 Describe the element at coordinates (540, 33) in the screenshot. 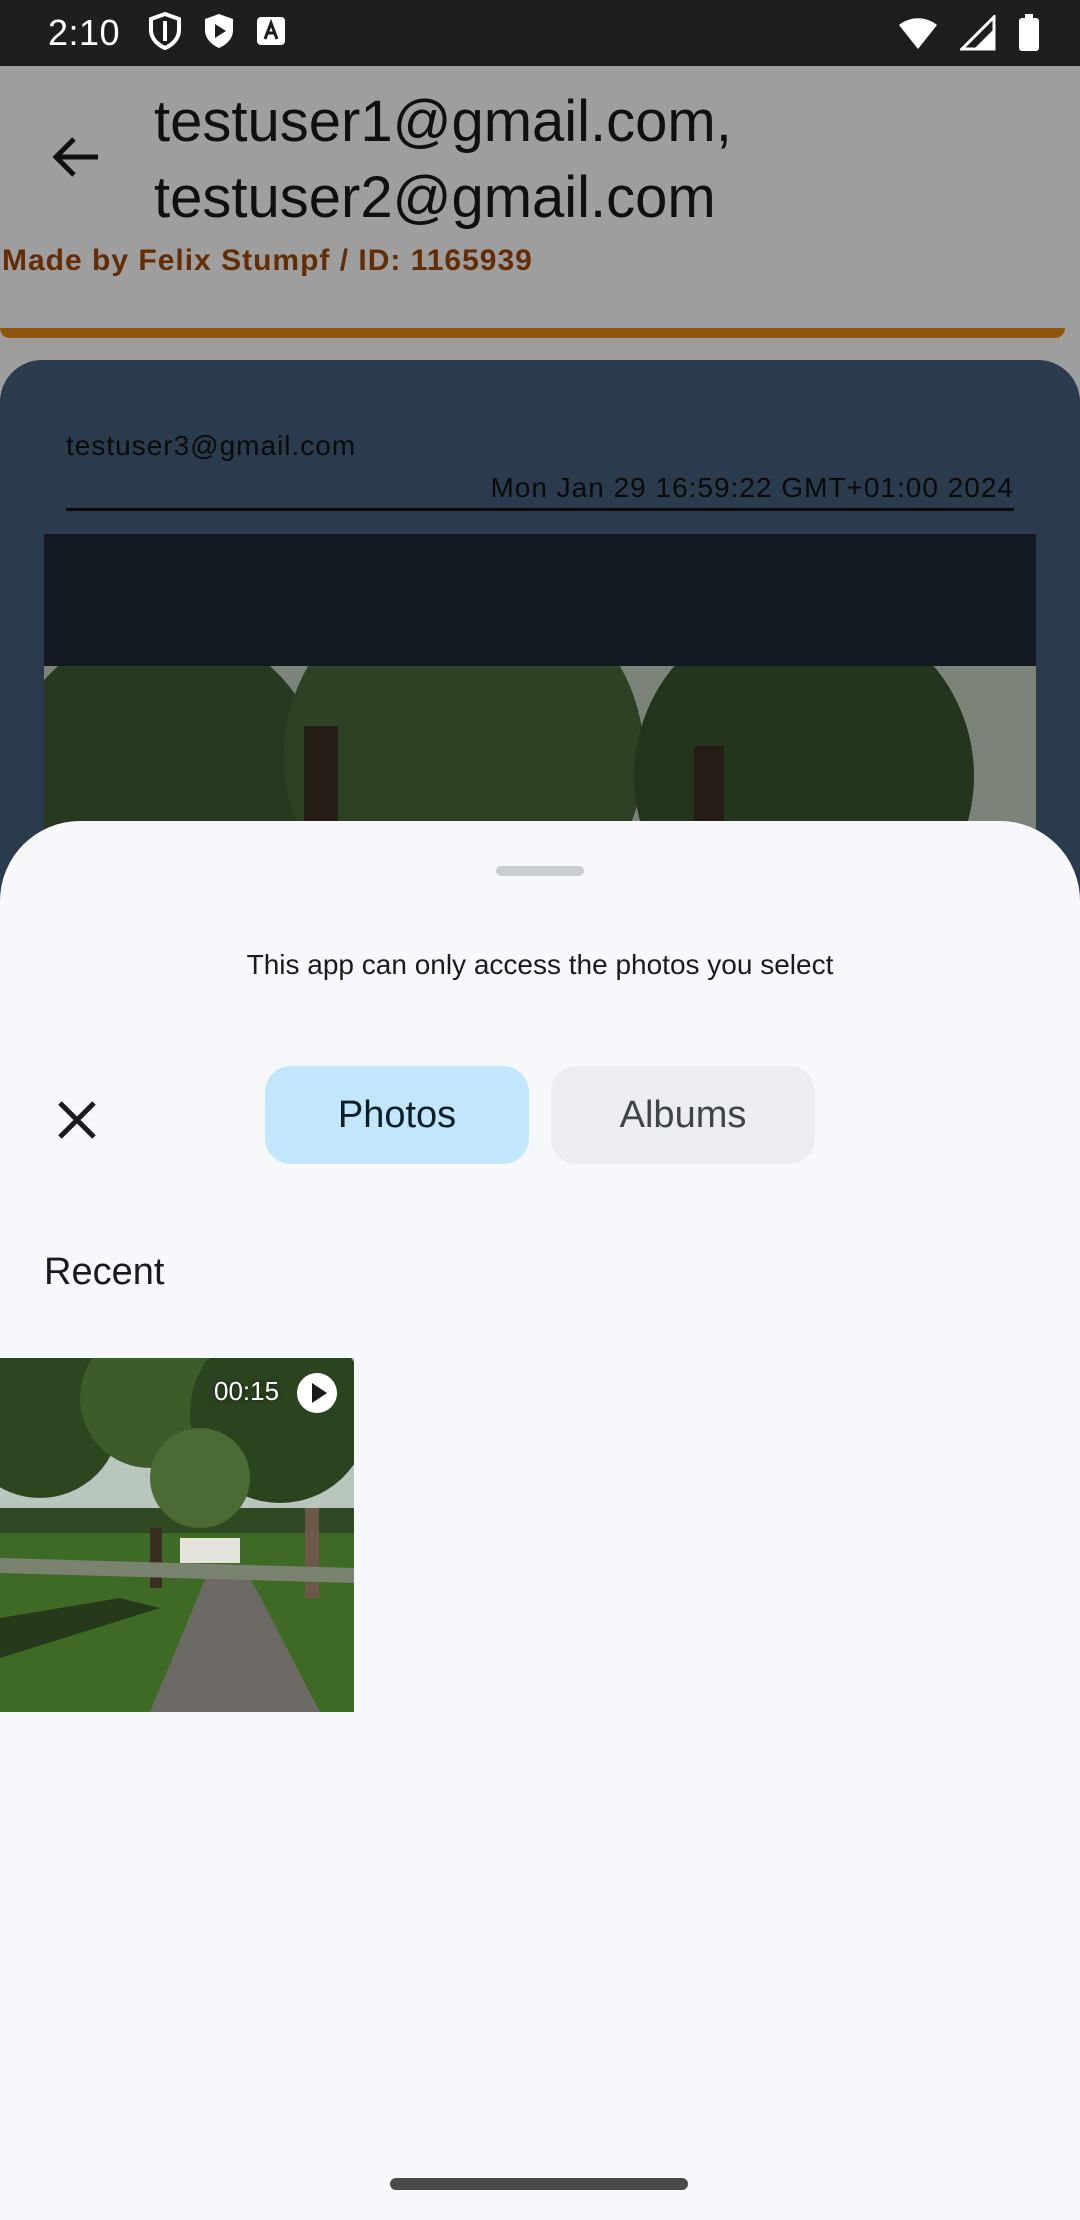

I see `status-bar: 2:10` at that location.